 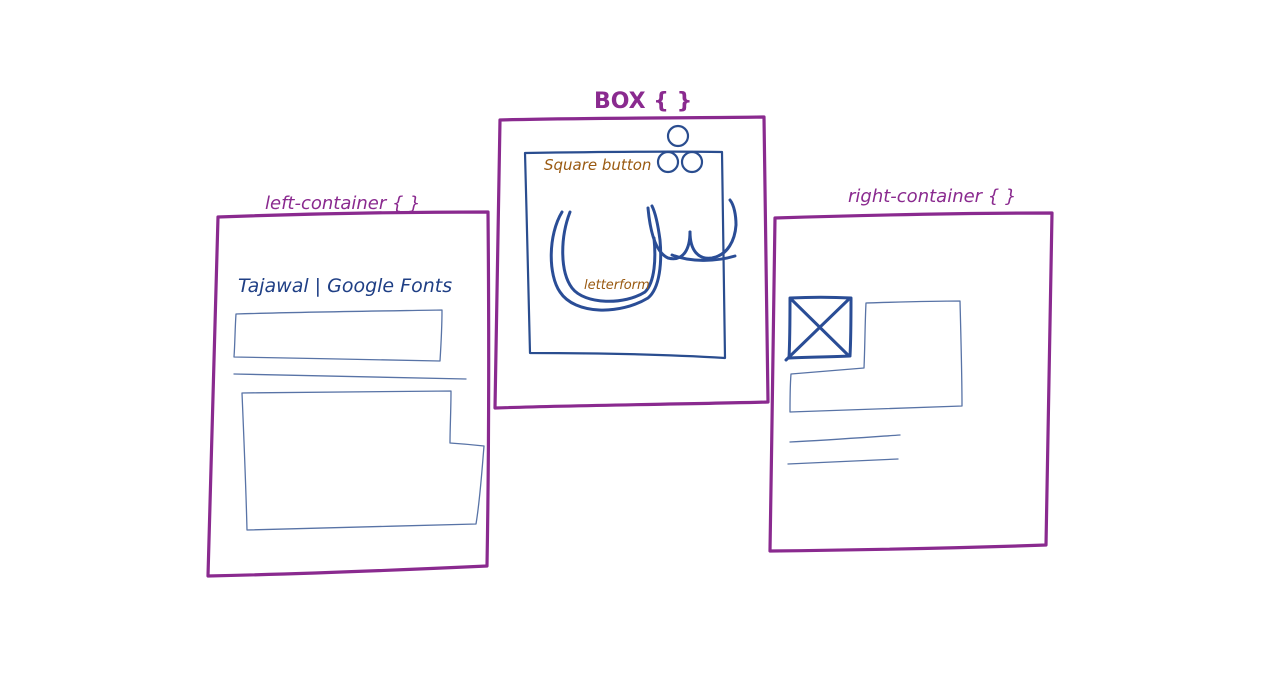 I want to click on content-area, so click(x=363, y=460).